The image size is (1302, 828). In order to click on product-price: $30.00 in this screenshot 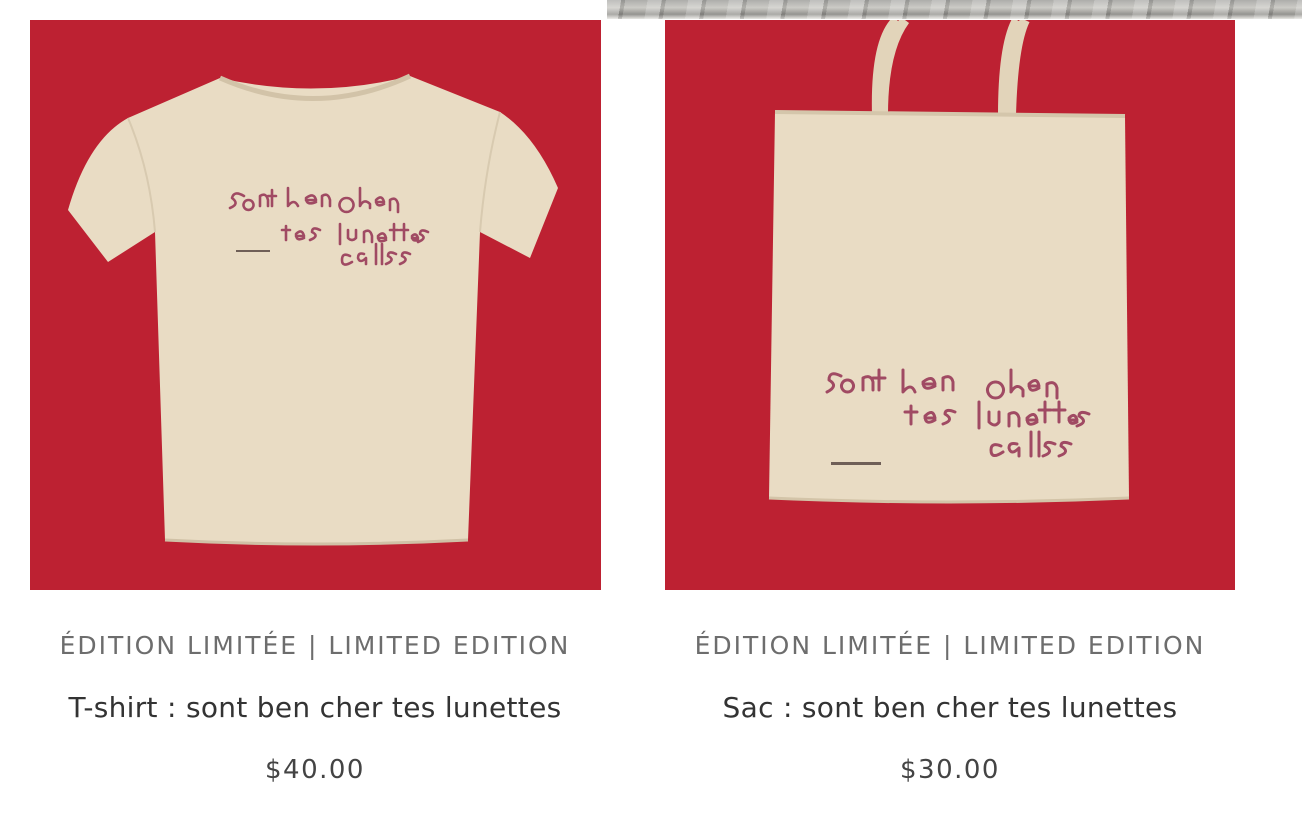, I will do `click(950, 770)`.